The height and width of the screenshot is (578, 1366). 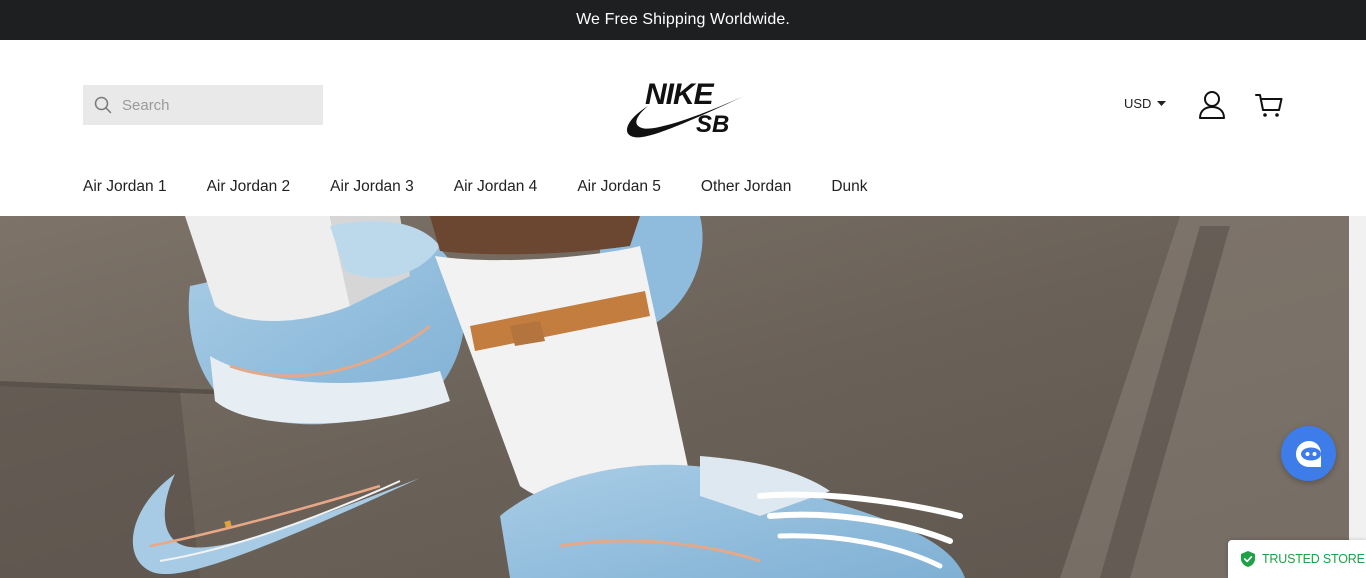 What do you see at coordinates (217, 105) in the screenshot?
I see `search-input` at bounding box center [217, 105].